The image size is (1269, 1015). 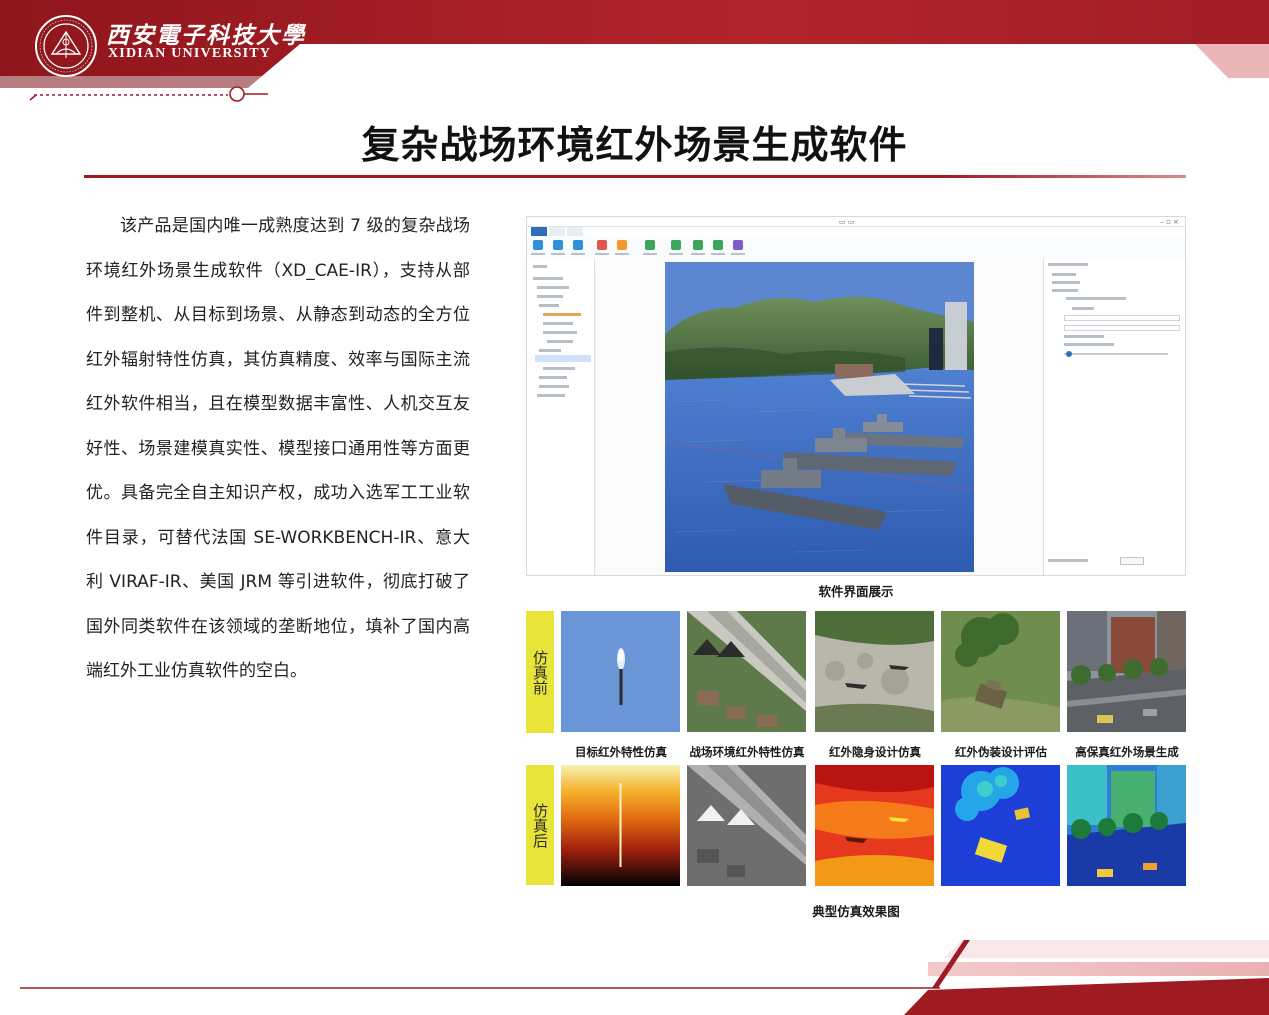 What do you see at coordinates (635, 176) in the screenshot?
I see `title-divider` at bounding box center [635, 176].